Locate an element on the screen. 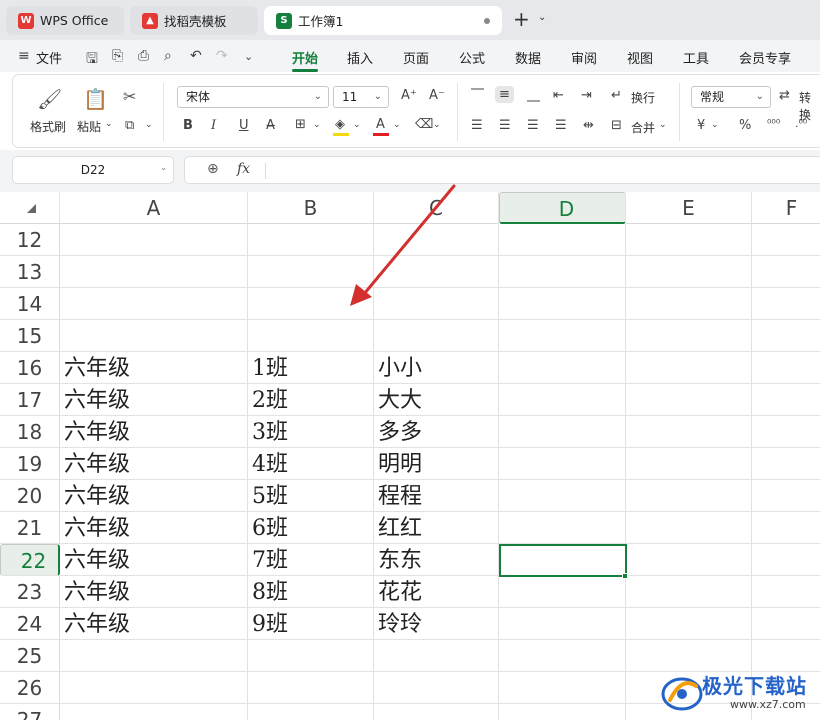 This screenshot has width=820, height=720. watermark-url: www.xz7.com is located at coordinates (768, 704).